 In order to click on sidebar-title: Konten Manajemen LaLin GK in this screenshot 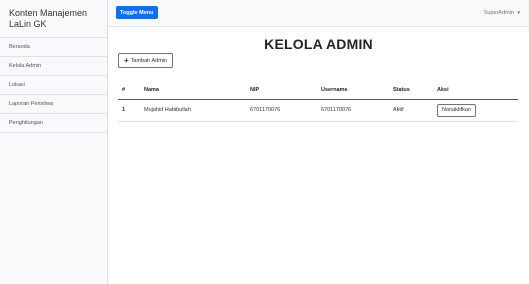, I will do `click(53, 19)`.